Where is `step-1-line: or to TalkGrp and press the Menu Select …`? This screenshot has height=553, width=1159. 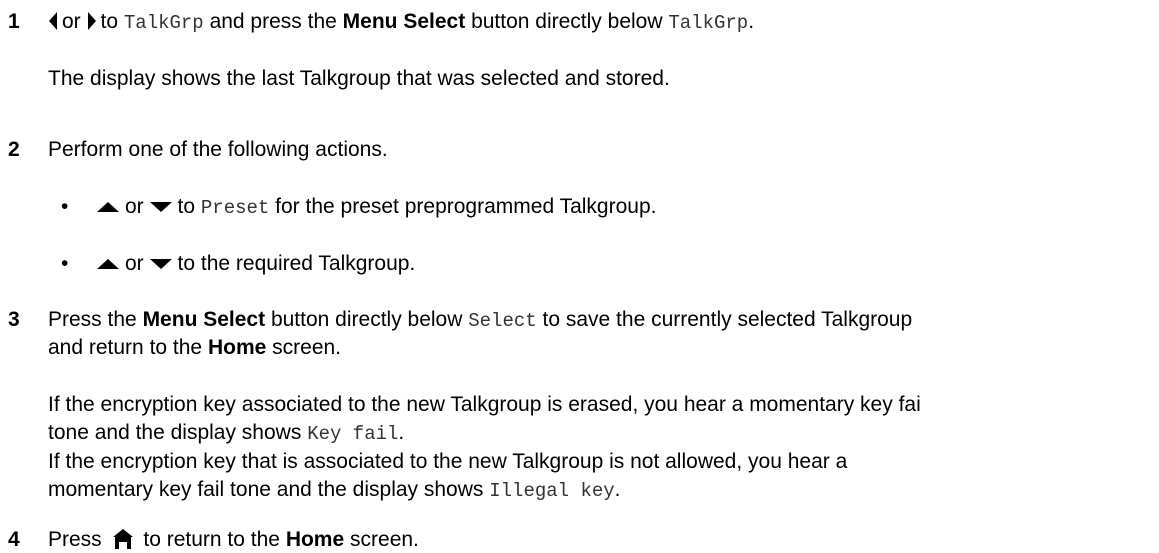 step-1-line: or to TalkGrp and press the Menu Select … is located at coordinates (401, 22).